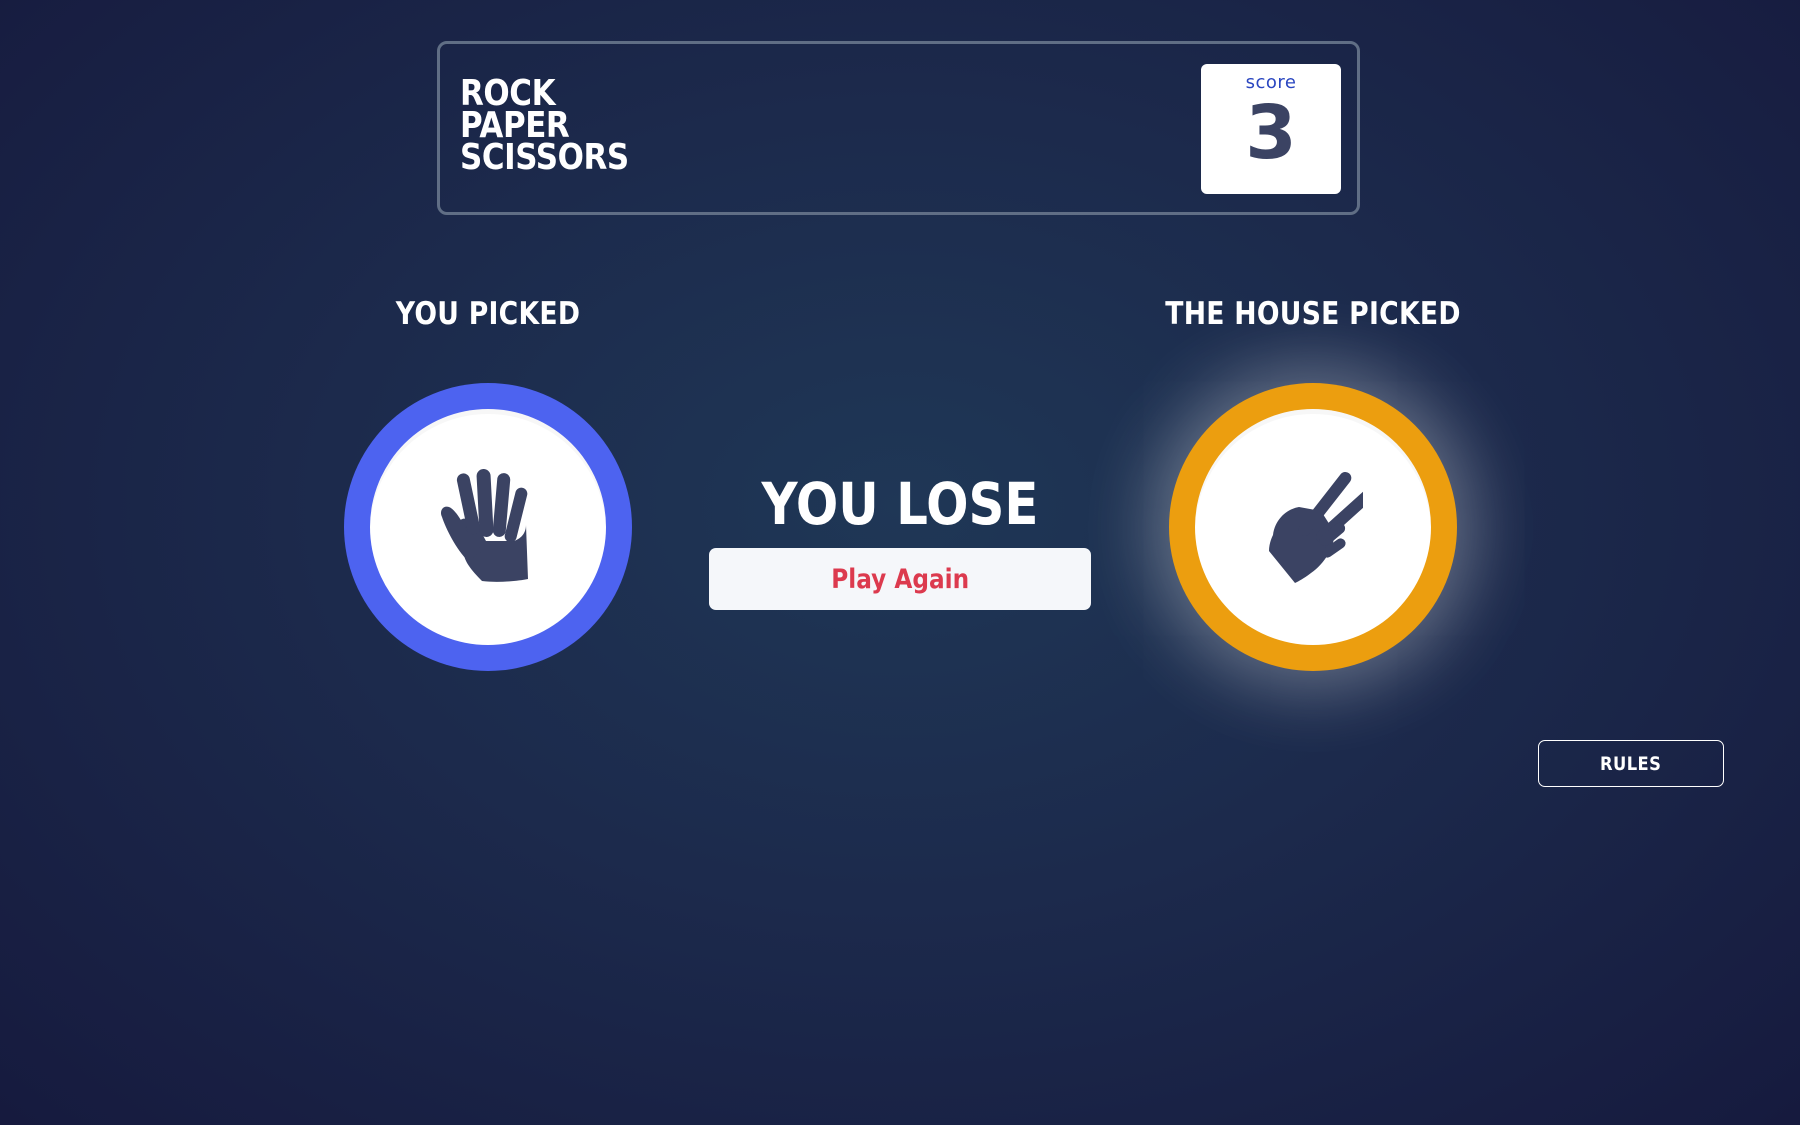 The image size is (1800, 1125). I want to click on house-picked-label: THE HOUSE PICKED, so click(1313, 314).